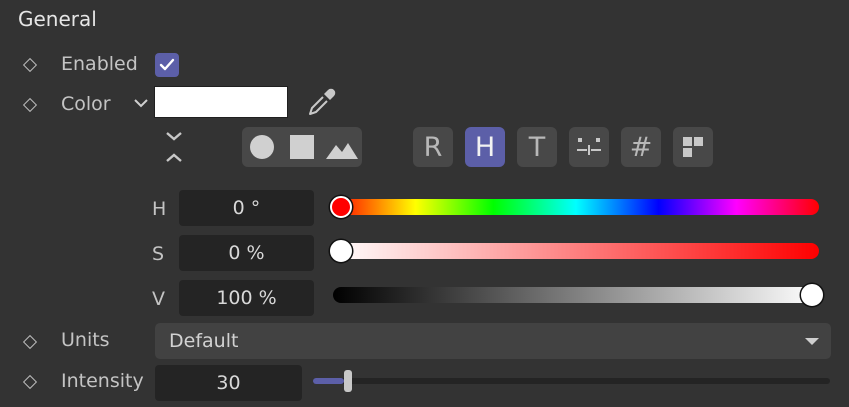  What do you see at coordinates (102, 381) in the screenshot?
I see `intensity-label: Intensity` at bounding box center [102, 381].